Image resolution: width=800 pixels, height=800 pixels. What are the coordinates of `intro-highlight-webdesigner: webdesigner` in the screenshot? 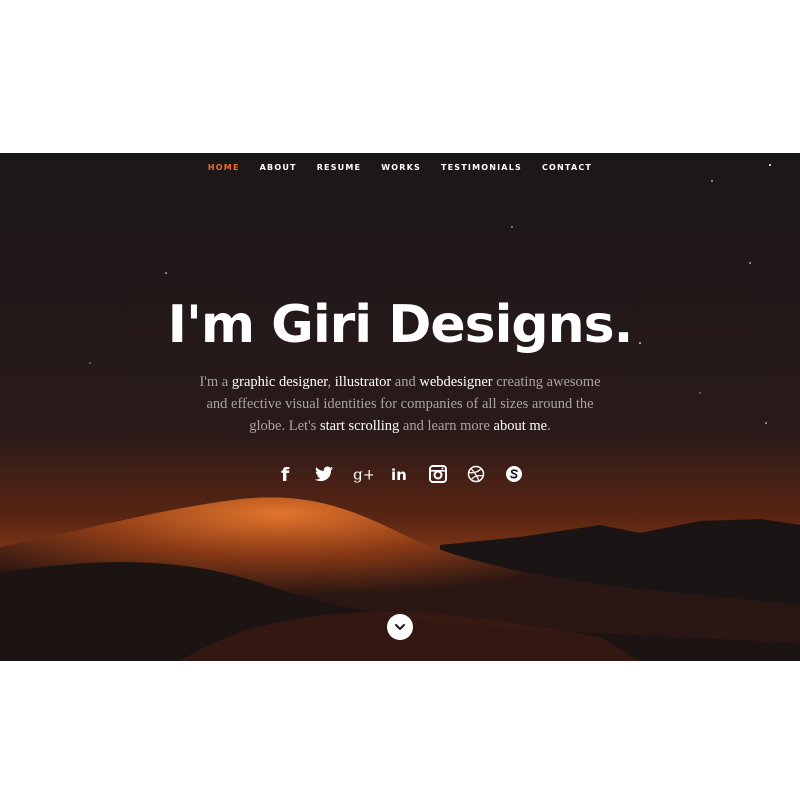 It's located at (456, 382).